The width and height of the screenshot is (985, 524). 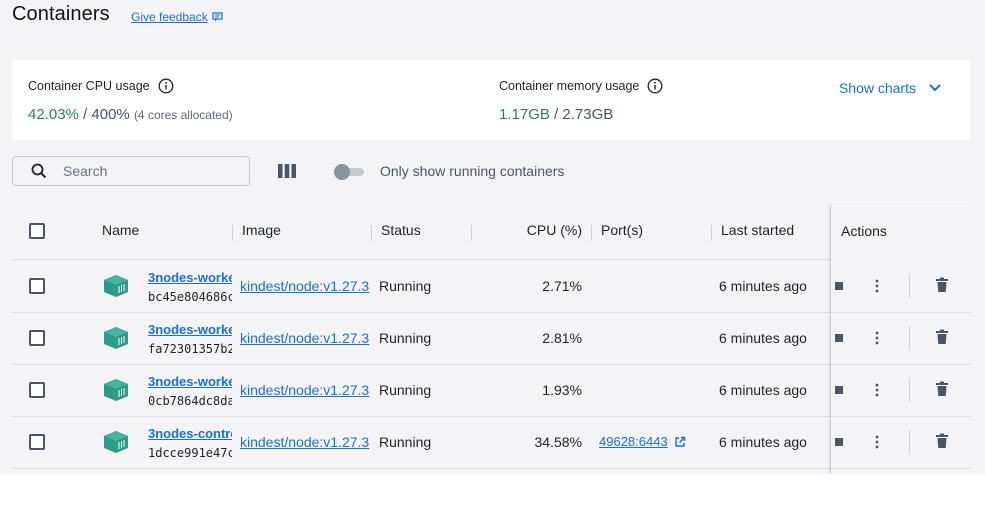 I want to click on column-header-status: Status, so click(x=401, y=230).